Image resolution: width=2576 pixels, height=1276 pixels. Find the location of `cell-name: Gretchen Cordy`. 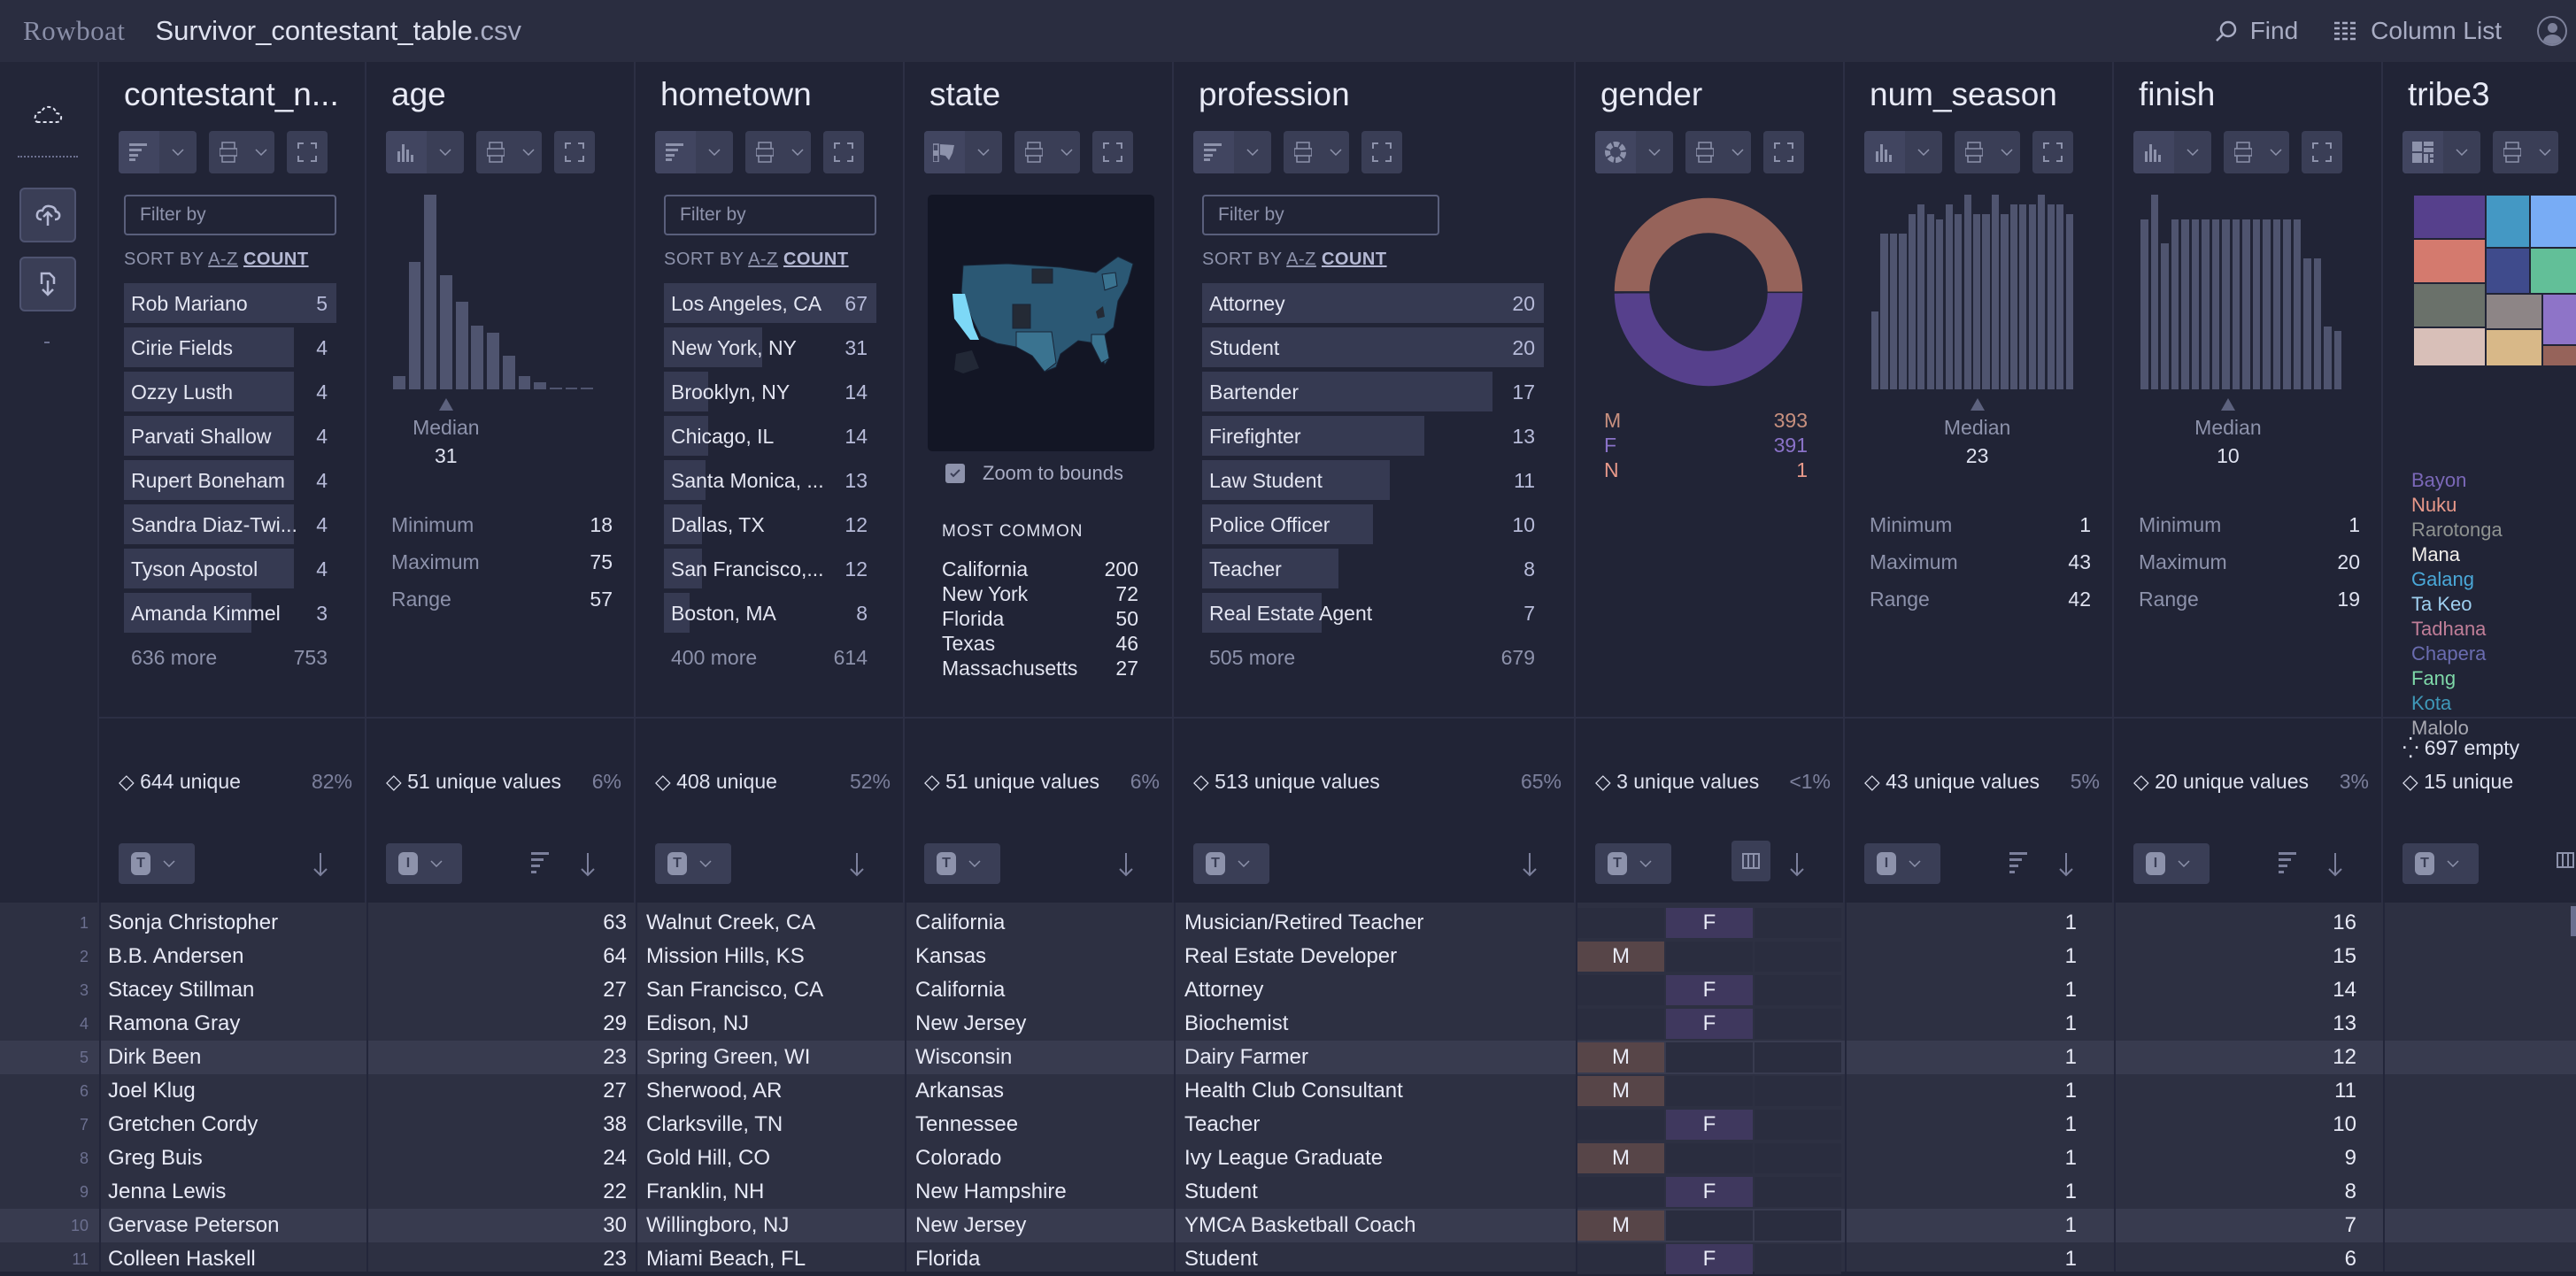

cell-name: Gretchen Cordy is located at coordinates (236, 1125).